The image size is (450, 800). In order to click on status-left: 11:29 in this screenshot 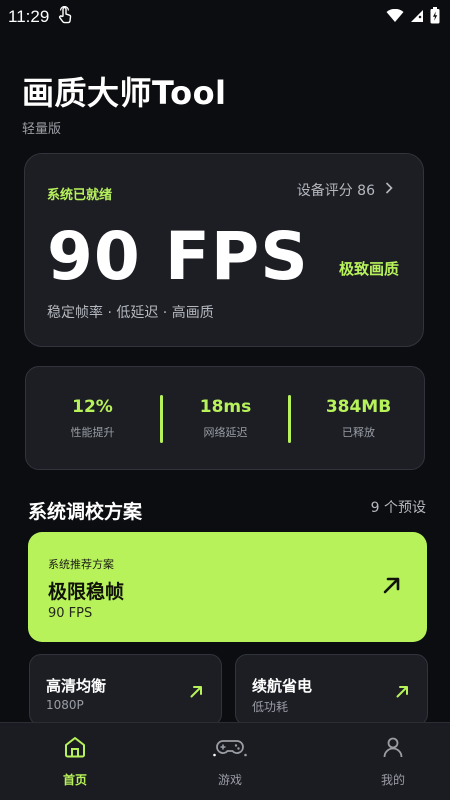, I will do `click(40, 16)`.